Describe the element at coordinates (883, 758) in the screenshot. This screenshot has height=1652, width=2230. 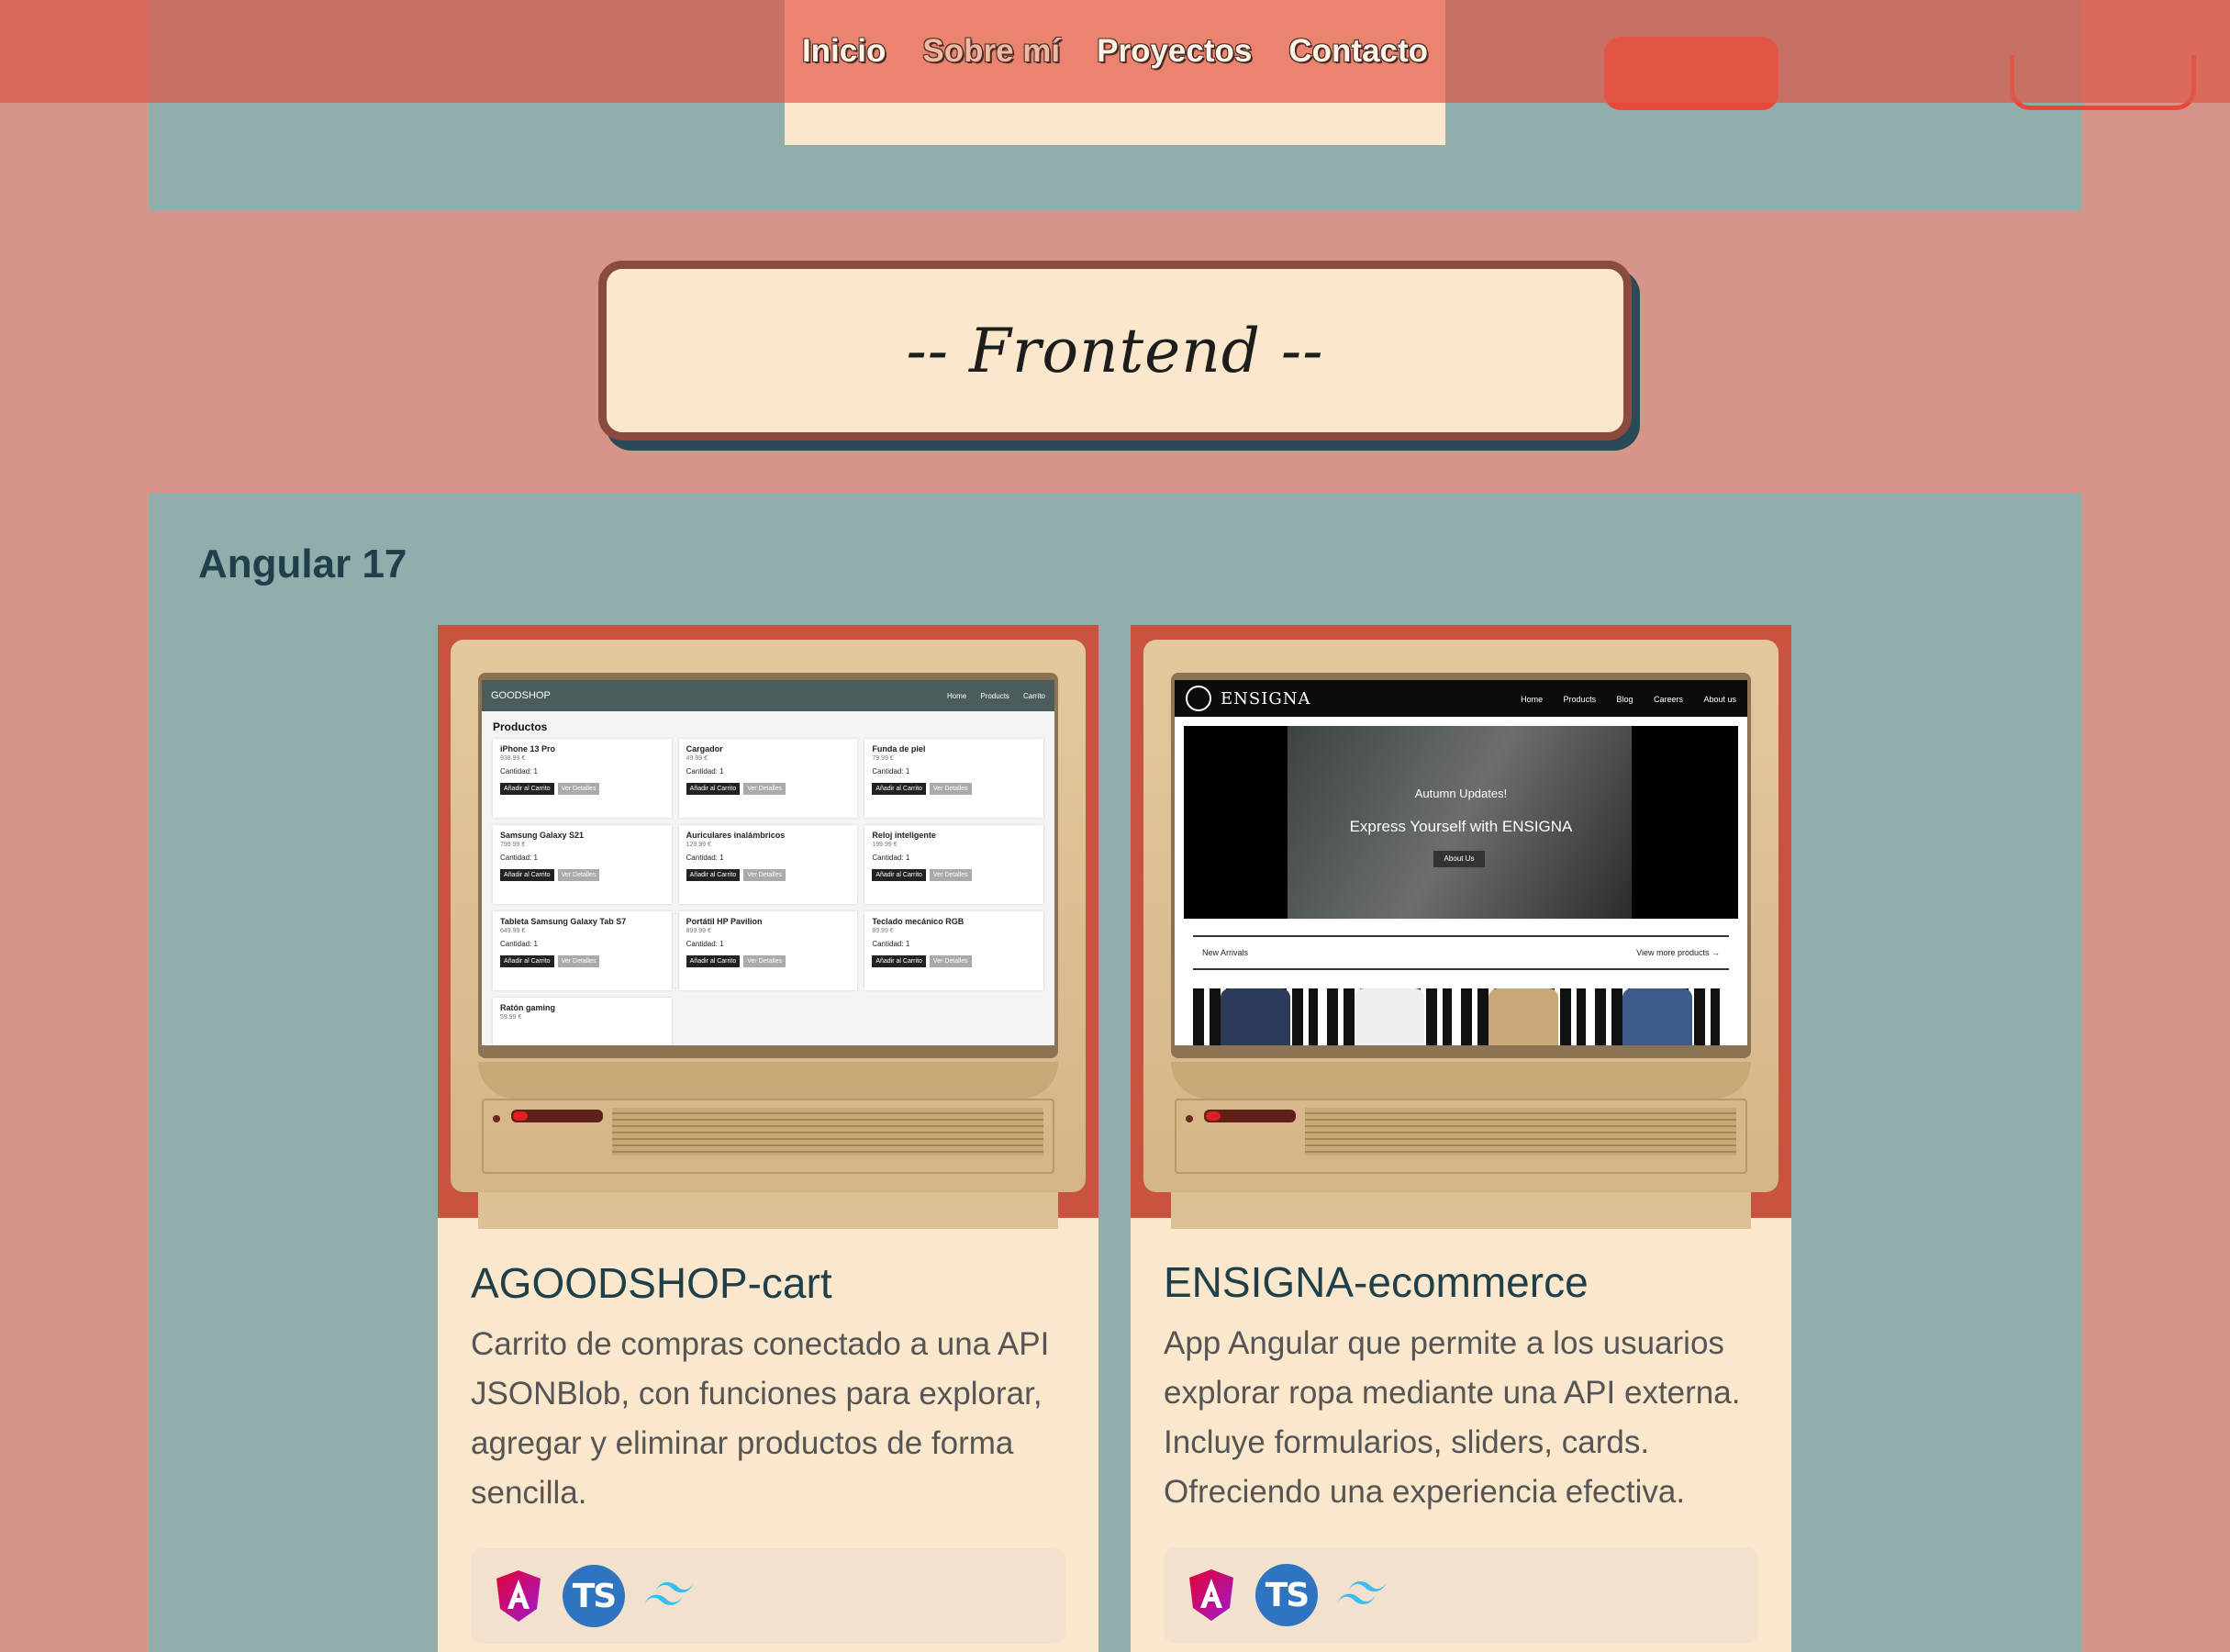
I see `product-price: 79.99 €` at that location.